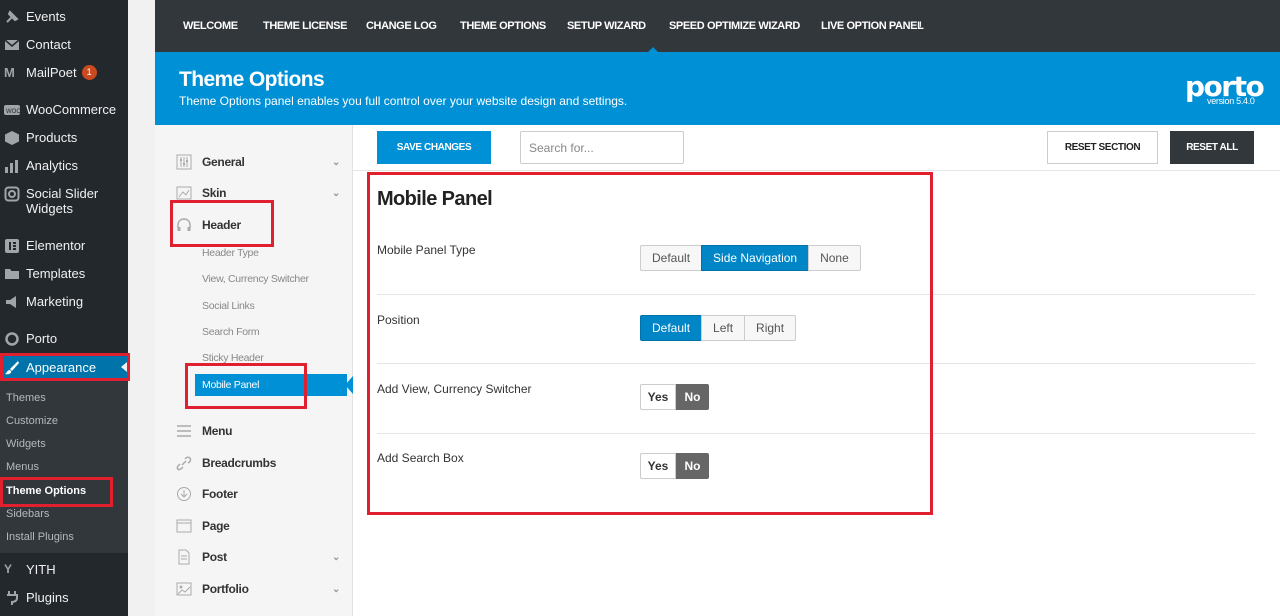 Image resolution: width=1280 pixels, height=616 pixels. Describe the element at coordinates (26, 444) in the screenshot. I see `wp-submenu-widgets: Widgets` at that location.